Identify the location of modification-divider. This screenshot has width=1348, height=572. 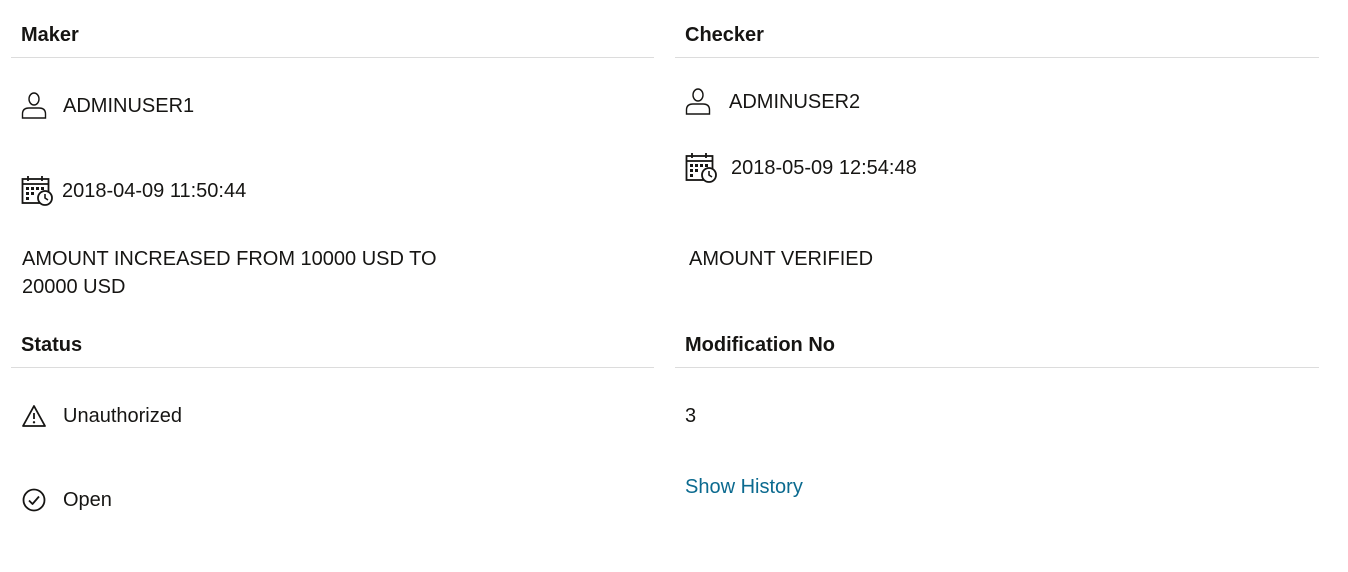
(997, 367).